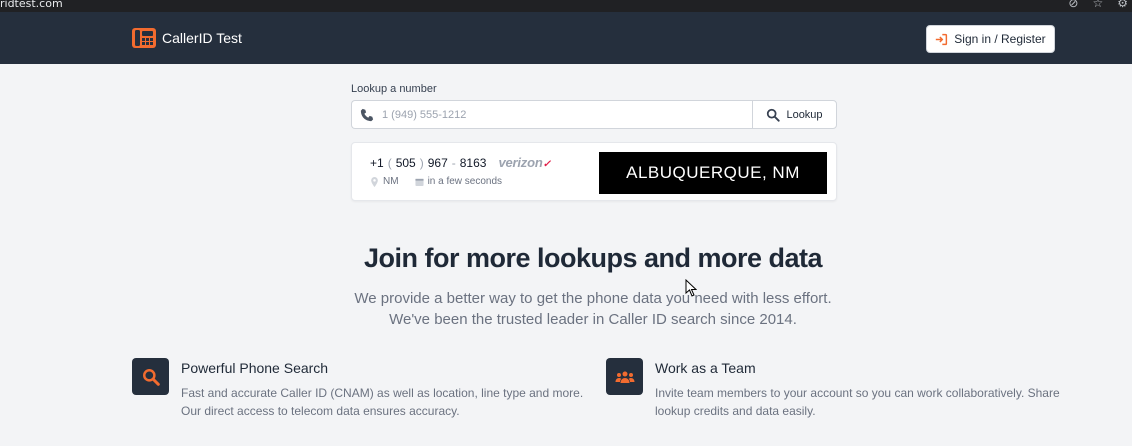  I want to click on star-icon: ☆, so click(1097, 5).